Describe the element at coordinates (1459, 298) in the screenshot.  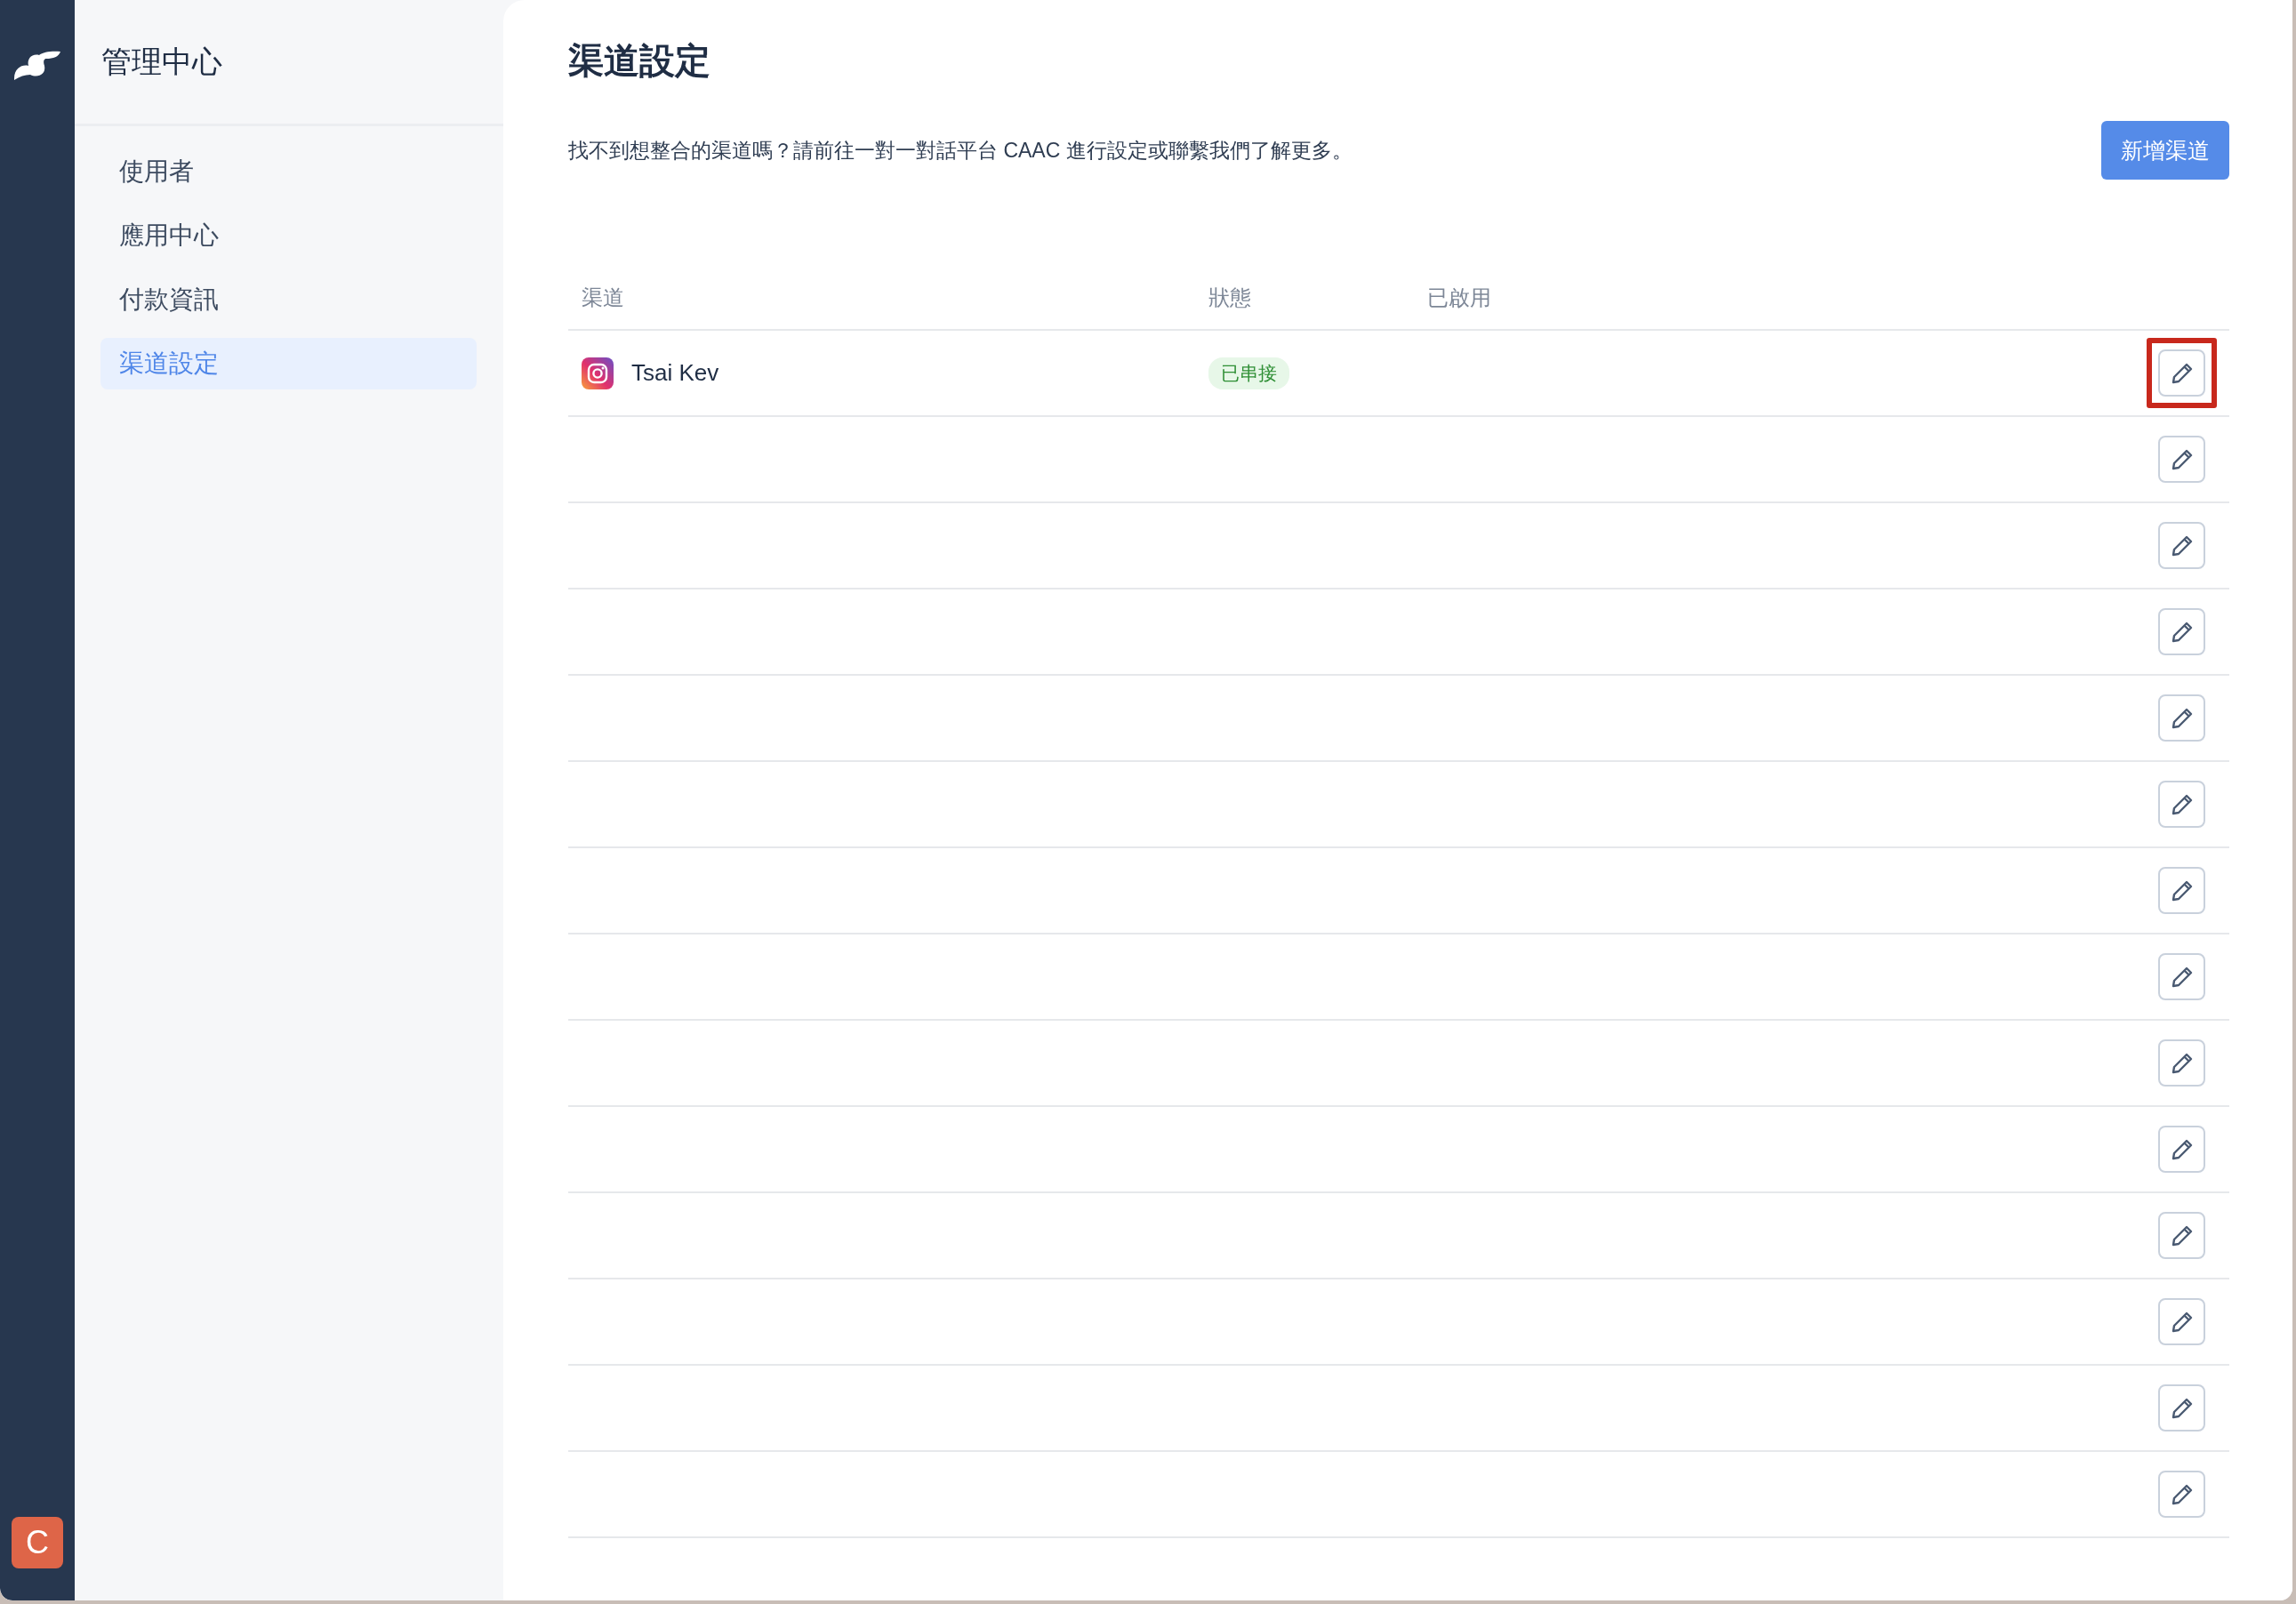
I see `column-header: 已啟用` at that location.